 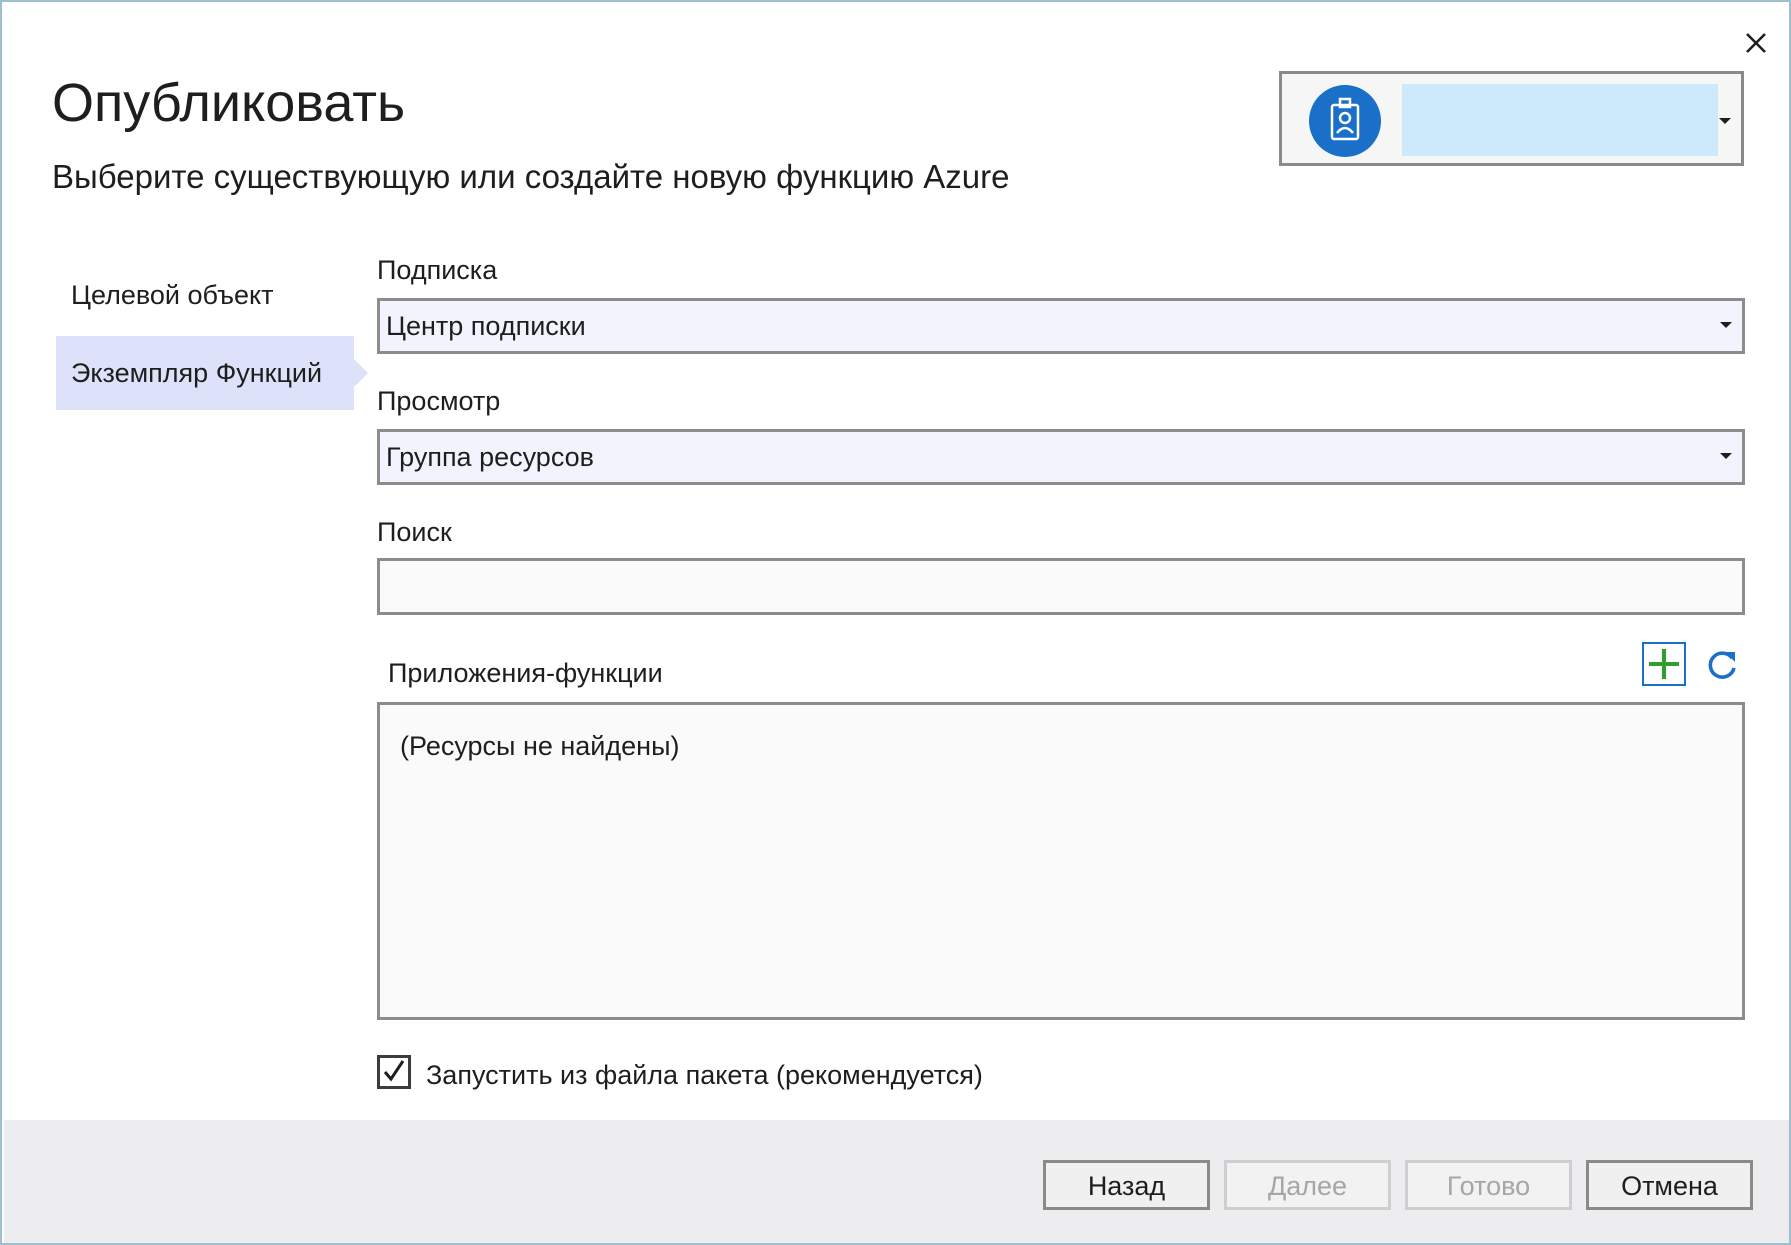 I want to click on account-selector, so click(x=1511, y=118).